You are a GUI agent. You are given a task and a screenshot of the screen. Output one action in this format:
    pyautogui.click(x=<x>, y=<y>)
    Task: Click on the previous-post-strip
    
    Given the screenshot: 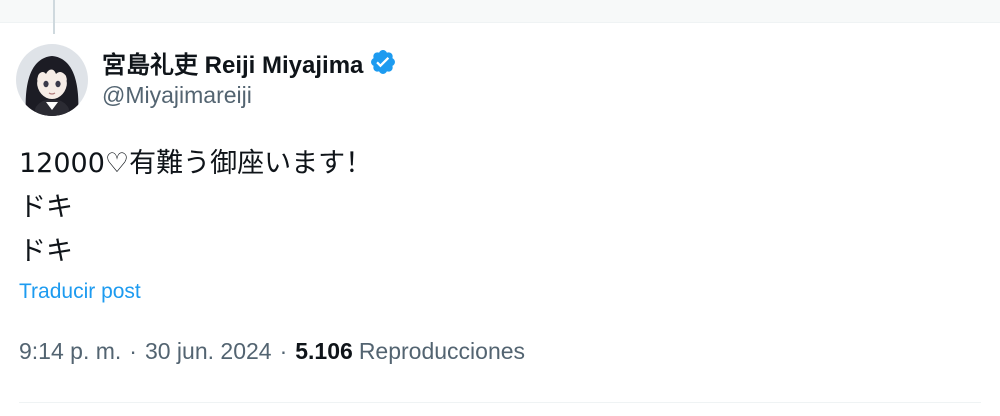 What is the action you would take?
    pyautogui.click(x=500, y=11)
    